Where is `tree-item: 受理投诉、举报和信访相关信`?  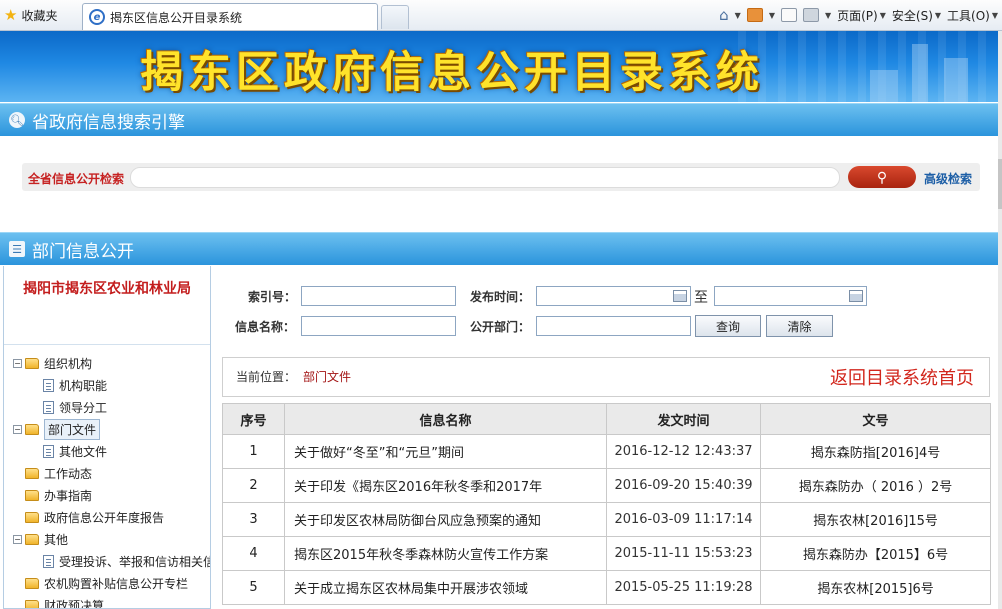 tree-item: 受理投诉、举报和信访相关信 is located at coordinates (107, 561).